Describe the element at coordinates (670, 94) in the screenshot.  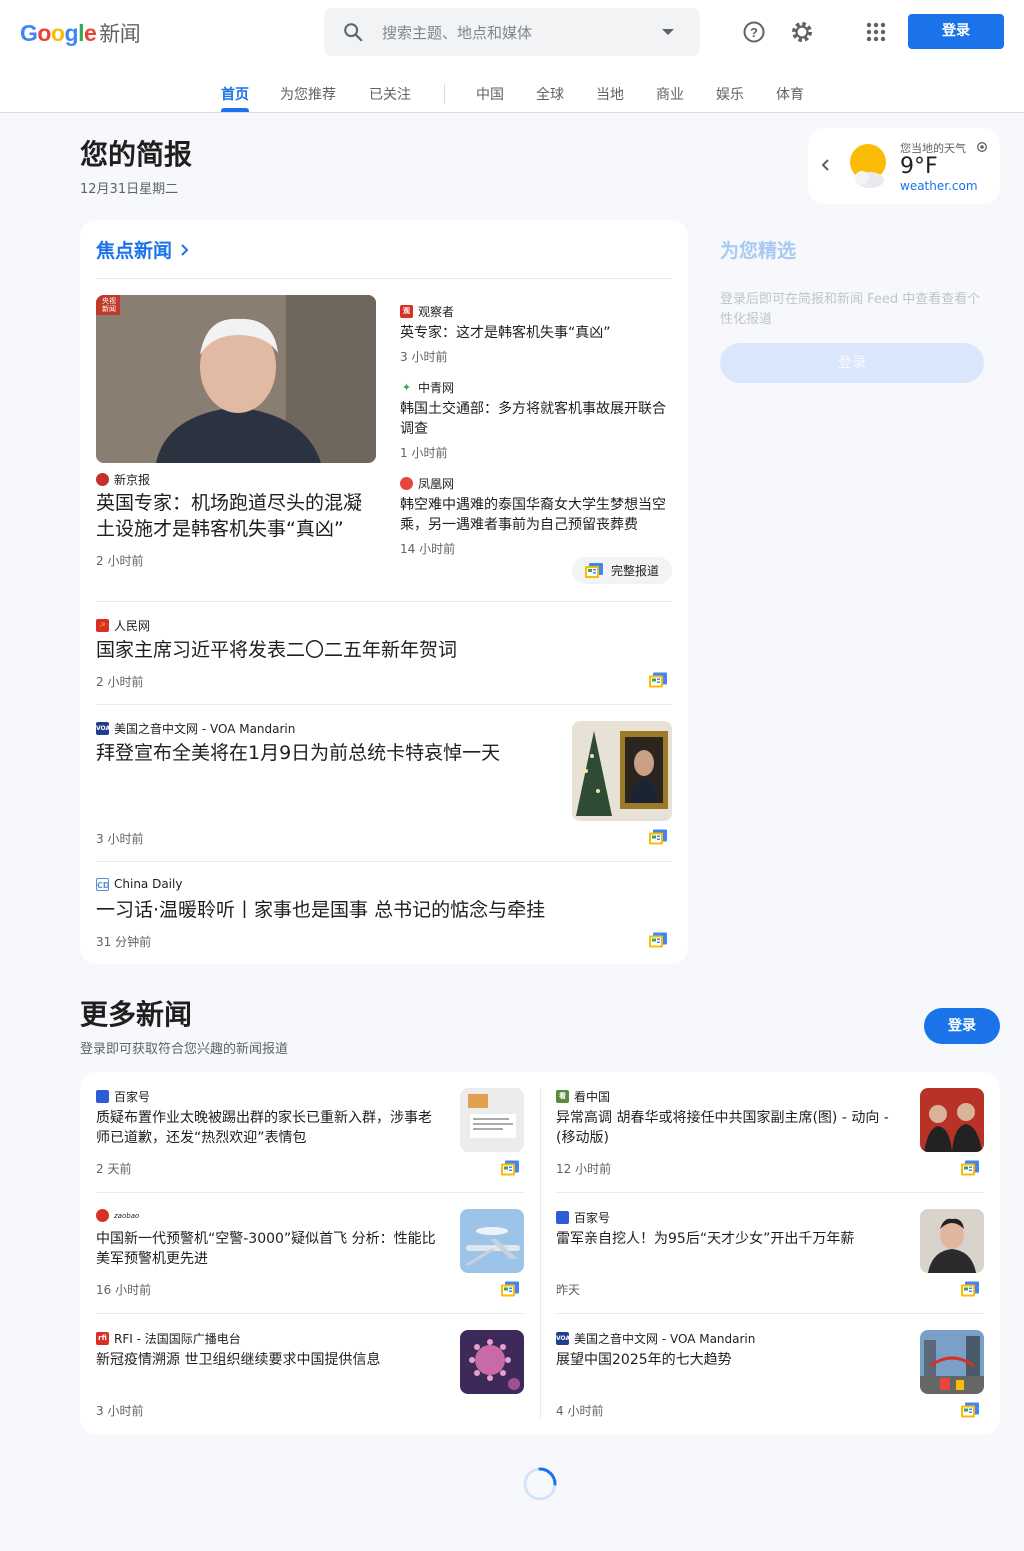
I see `tab-business: 商业` at that location.